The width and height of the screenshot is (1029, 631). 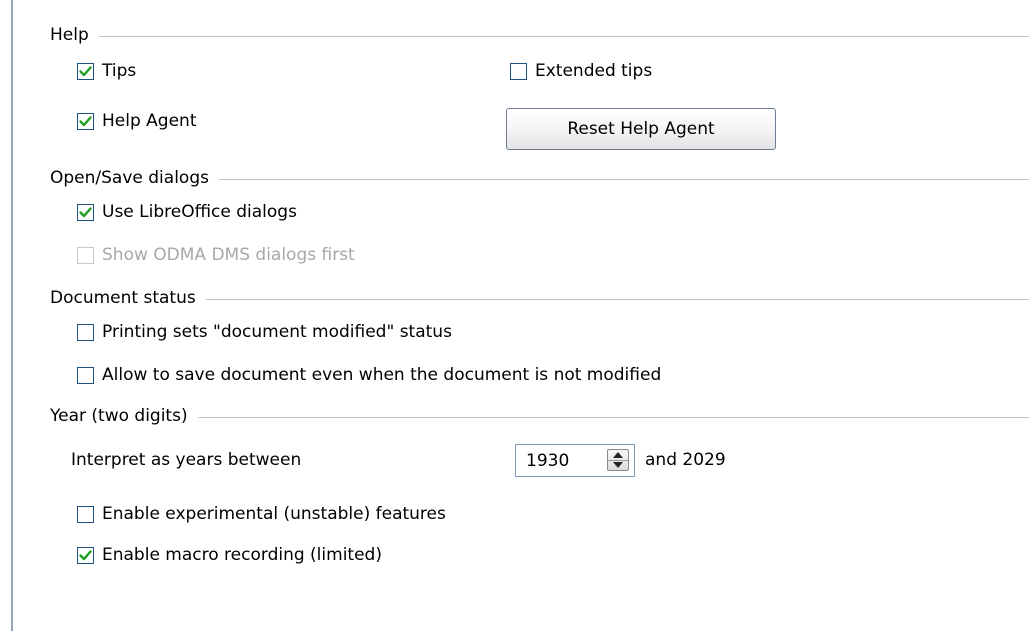 I want to click on show-odma-dialogs-label: Show ODMA DMS dialogs first, so click(x=228, y=255).